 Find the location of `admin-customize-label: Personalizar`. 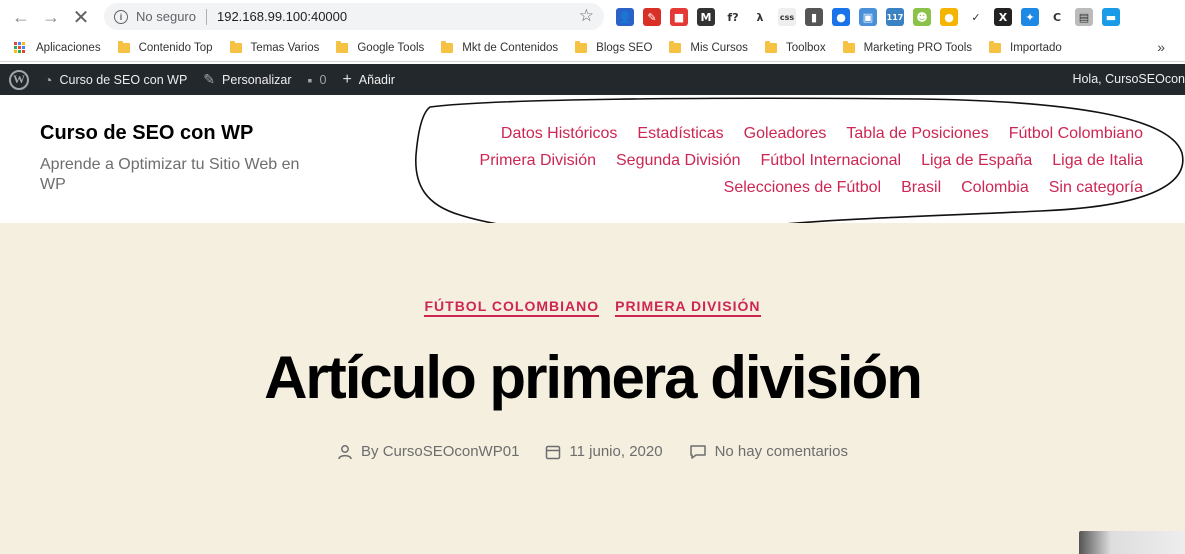

admin-customize-label: Personalizar is located at coordinates (257, 79).